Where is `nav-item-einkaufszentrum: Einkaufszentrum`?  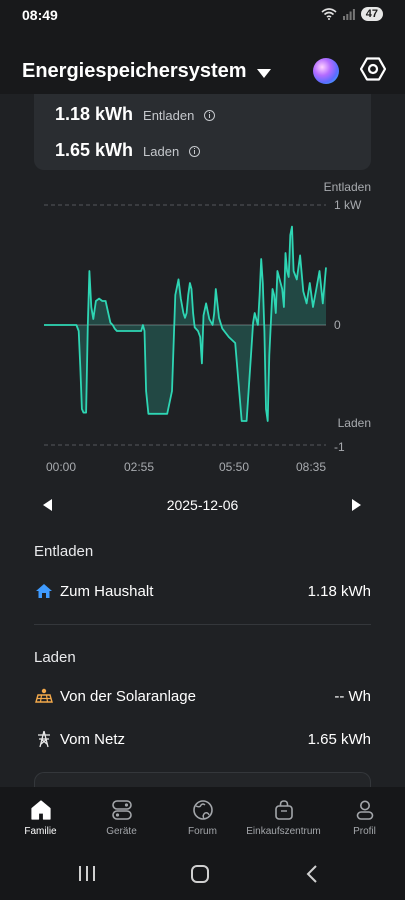 nav-item-einkaufszentrum: Einkaufszentrum is located at coordinates (283, 817).